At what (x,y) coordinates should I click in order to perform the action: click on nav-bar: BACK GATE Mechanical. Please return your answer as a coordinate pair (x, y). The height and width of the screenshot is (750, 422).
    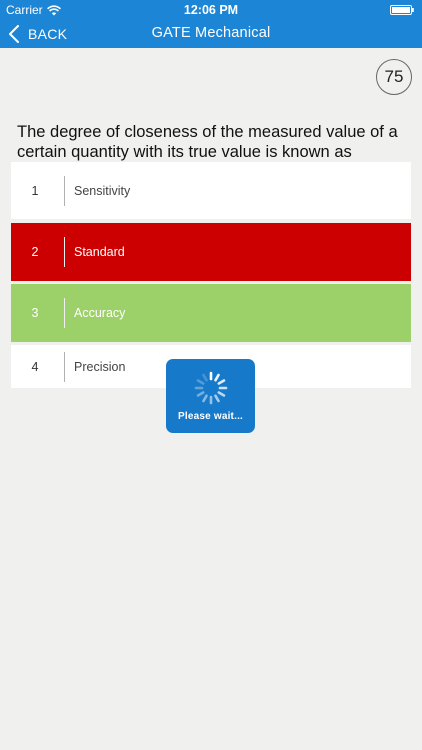
    Looking at the image, I should click on (211, 34).